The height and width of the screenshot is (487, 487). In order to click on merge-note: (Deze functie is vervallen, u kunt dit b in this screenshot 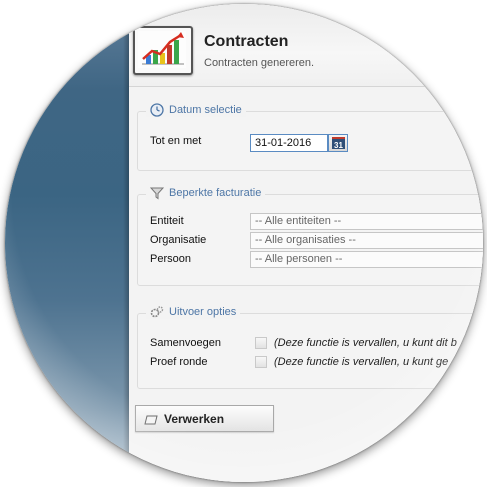, I will do `click(365, 343)`.